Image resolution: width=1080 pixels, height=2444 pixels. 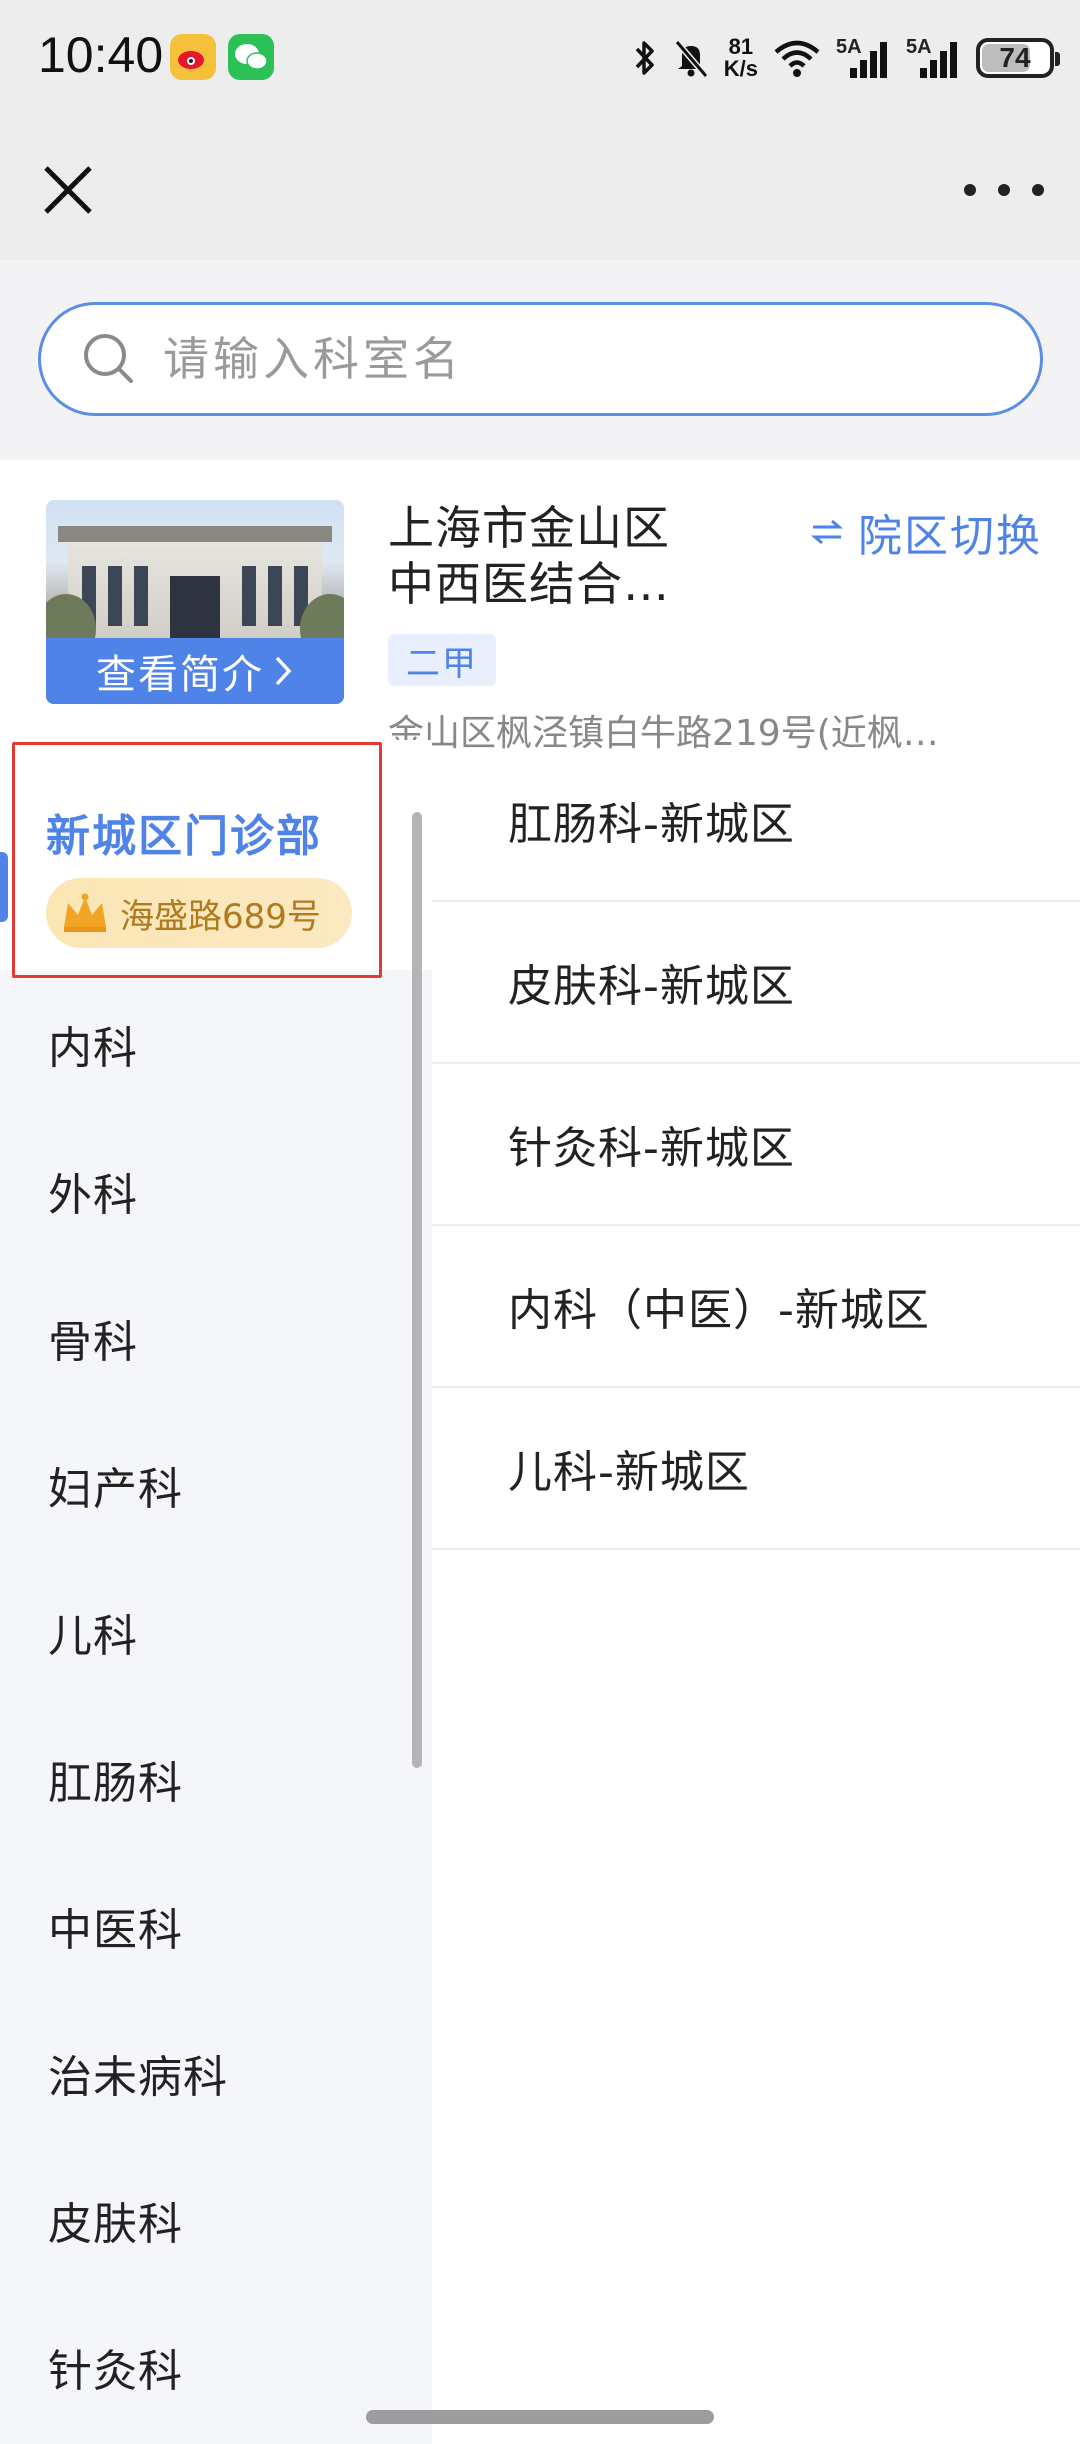 What do you see at coordinates (4, 887) in the screenshot?
I see `active-marker` at bounding box center [4, 887].